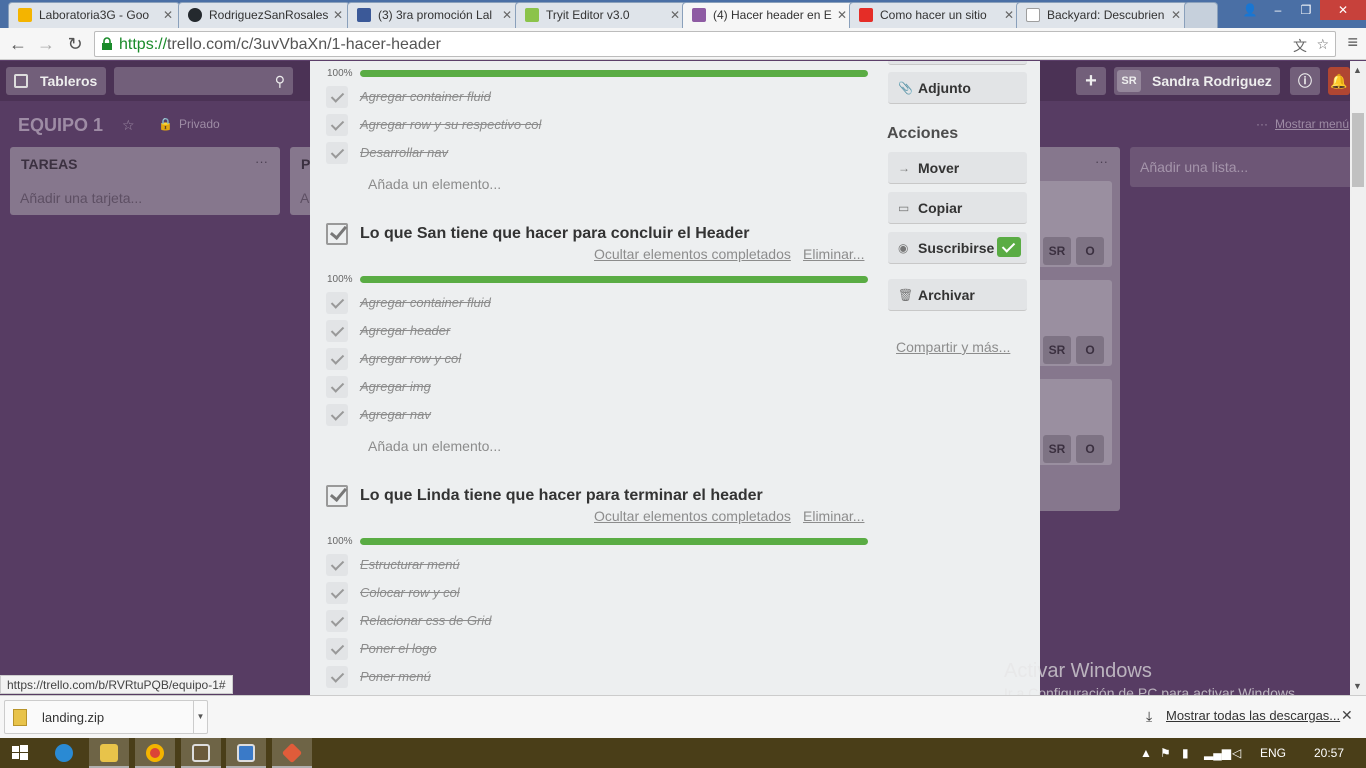 The height and width of the screenshot is (768, 1366). Describe the element at coordinates (46, 44) in the screenshot. I see `forward-icon: →` at that location.